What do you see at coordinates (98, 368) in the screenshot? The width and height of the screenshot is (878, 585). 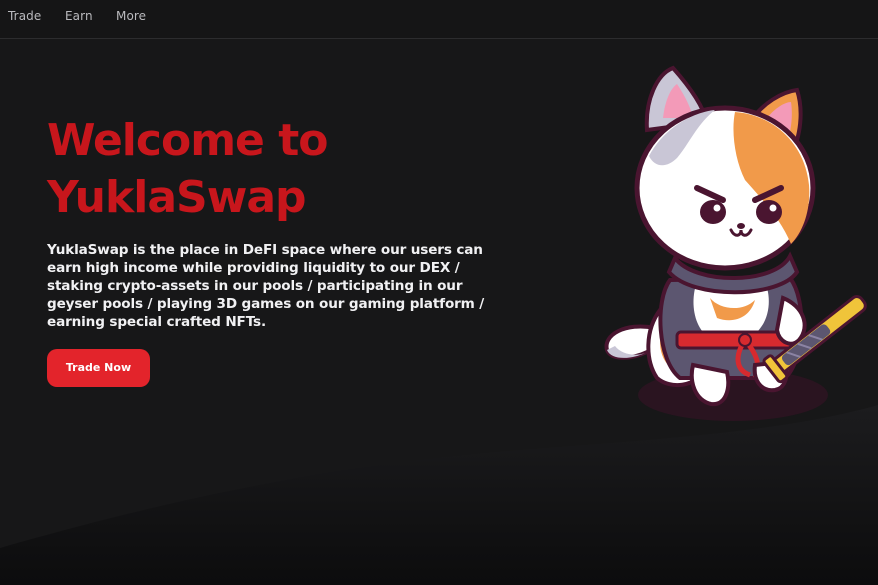 I see `trade-now-button: Trade Now` at bounding box center [98, 368].